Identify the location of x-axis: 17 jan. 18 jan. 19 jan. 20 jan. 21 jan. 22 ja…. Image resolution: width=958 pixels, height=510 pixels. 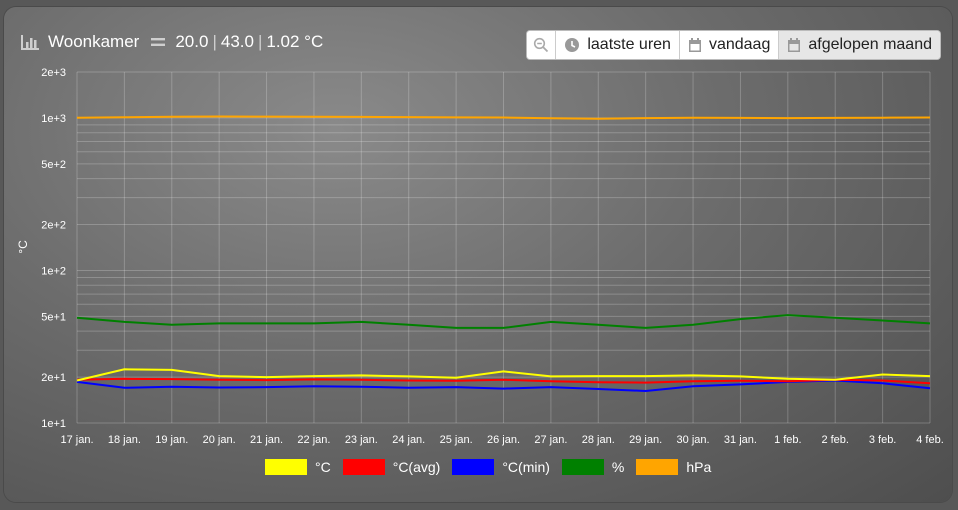
(501, 440).